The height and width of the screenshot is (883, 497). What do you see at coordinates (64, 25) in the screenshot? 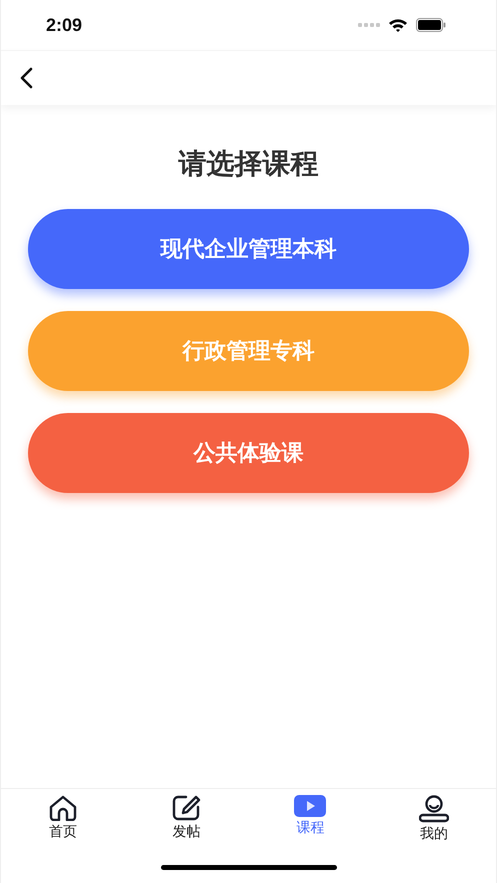
I see `status-time: 2:09` at bounding box center [64, 25].